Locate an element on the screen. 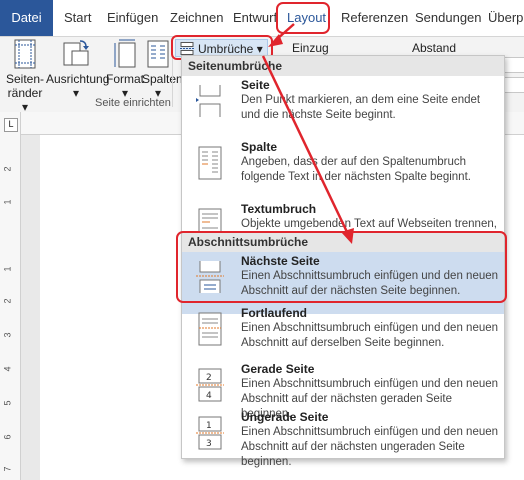 This screenshot has height=480, width=524. margins-icon is located at coordinates (25, 54).